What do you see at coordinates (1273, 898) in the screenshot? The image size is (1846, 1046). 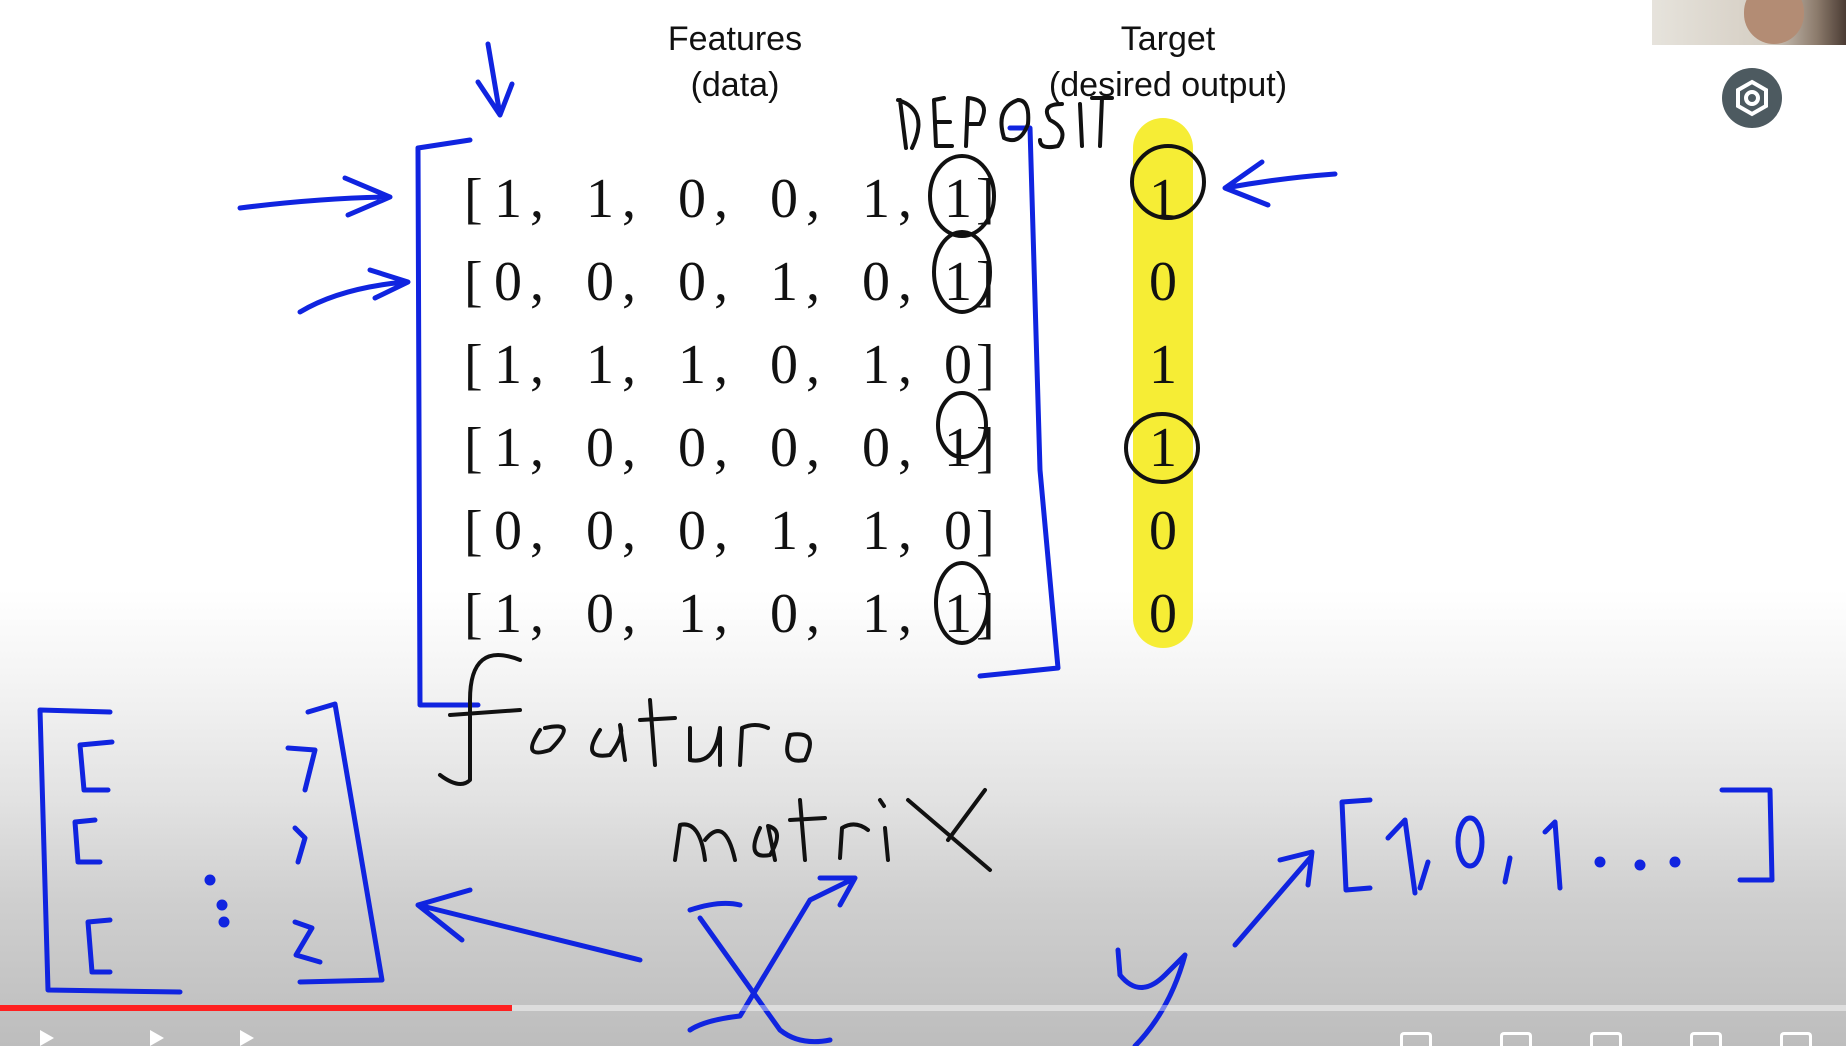 I see `arrow-to-y-vector` at bounding box center [1273, 898].